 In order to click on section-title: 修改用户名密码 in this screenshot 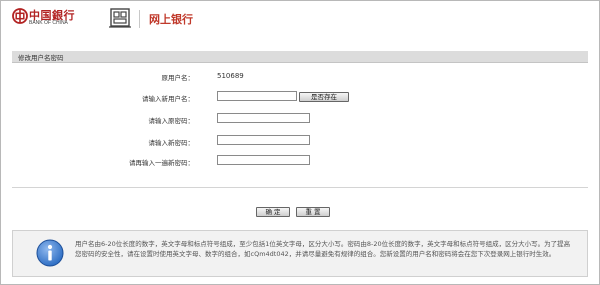, I will do `click(41, 58)`.